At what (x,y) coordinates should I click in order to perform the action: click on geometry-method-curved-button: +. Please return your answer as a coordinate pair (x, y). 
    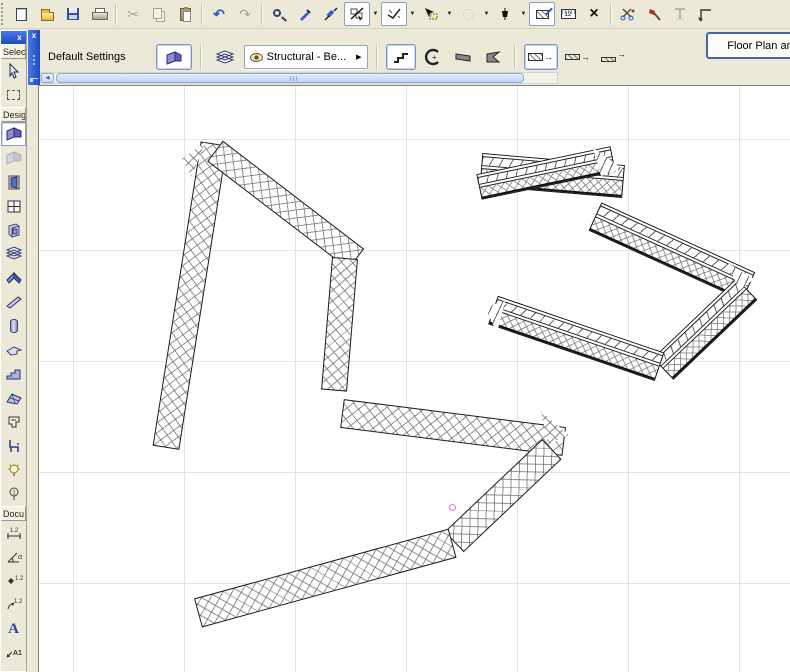
    Looking at the image, I should click on (433, 57).